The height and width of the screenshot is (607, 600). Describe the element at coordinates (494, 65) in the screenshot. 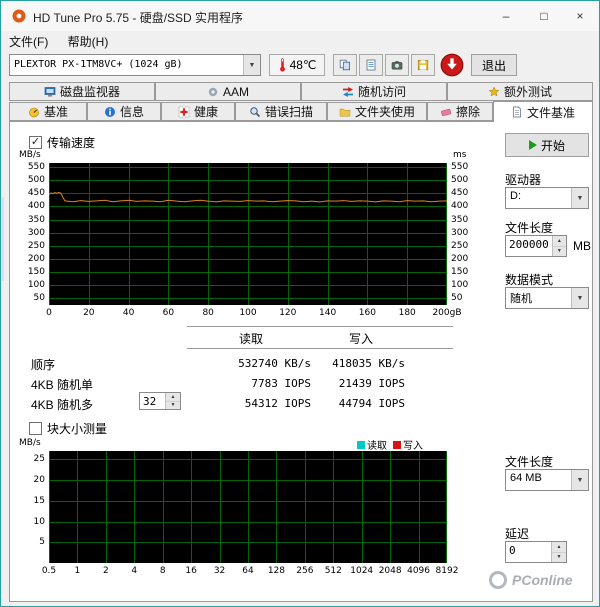

I see `exit-button: 退出` at that location.